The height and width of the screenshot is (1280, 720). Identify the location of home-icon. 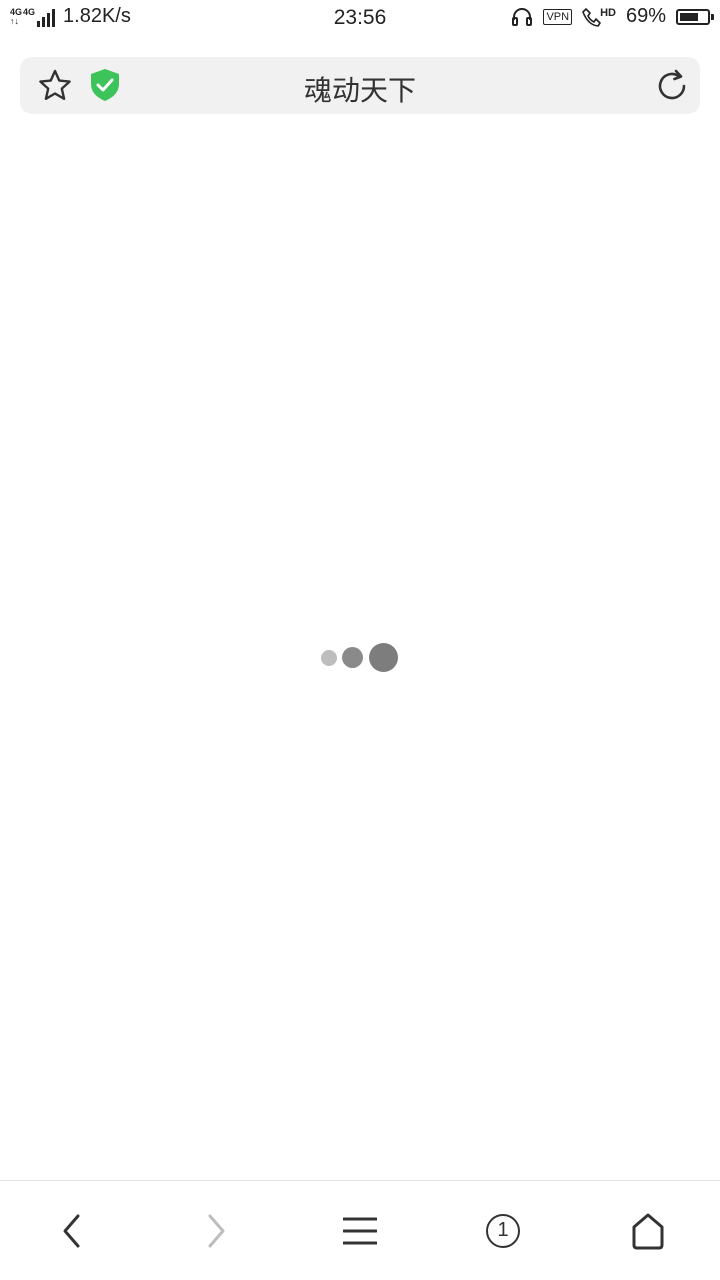
(648, 1231).